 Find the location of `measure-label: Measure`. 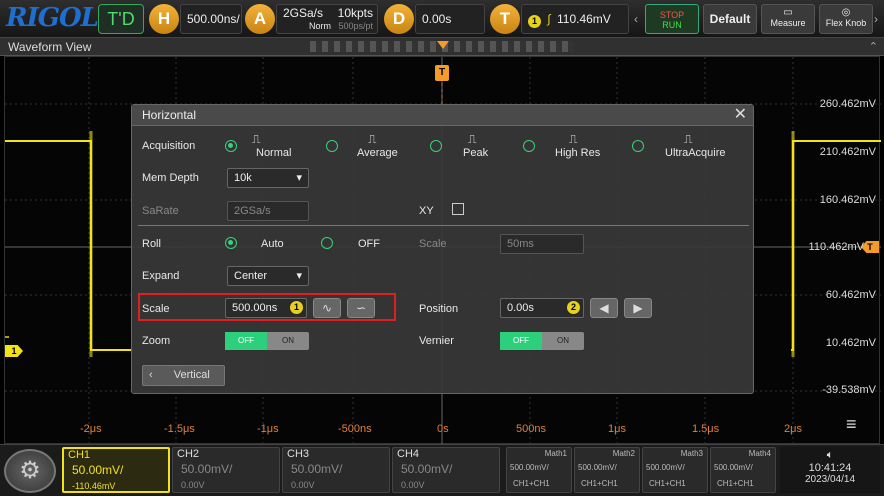

measure-label: Measure is located at coordinates (788, 23).